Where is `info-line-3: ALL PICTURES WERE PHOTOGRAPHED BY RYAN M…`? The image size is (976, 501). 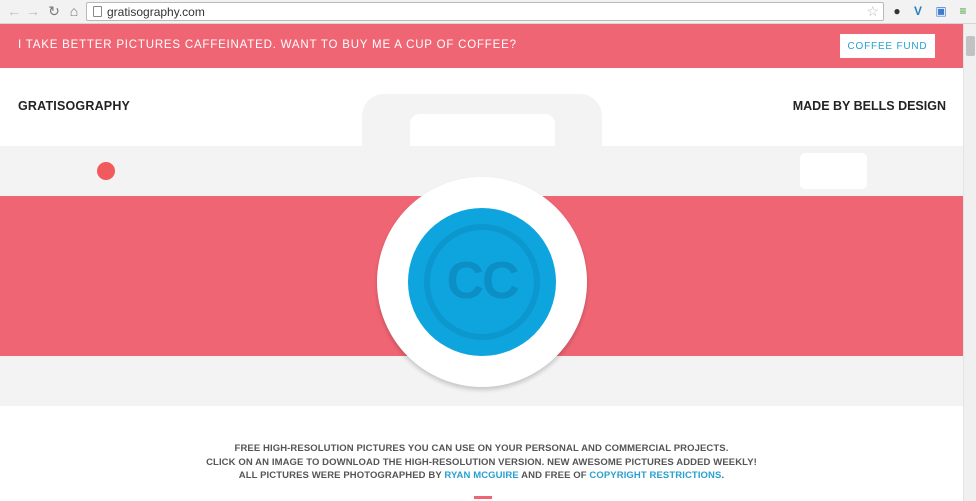
info-line-3: ALL PICTURES WERE PHOTOGRAPHED BY RYAN M… is located at coordinates (481, 476).